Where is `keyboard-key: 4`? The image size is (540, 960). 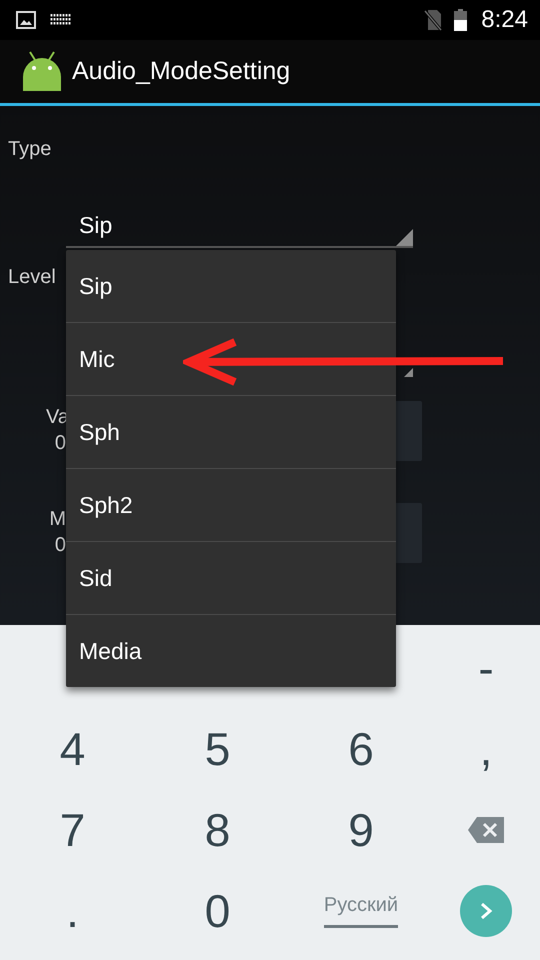 keyboard-key: 4 is located at coordinates (72, 748).